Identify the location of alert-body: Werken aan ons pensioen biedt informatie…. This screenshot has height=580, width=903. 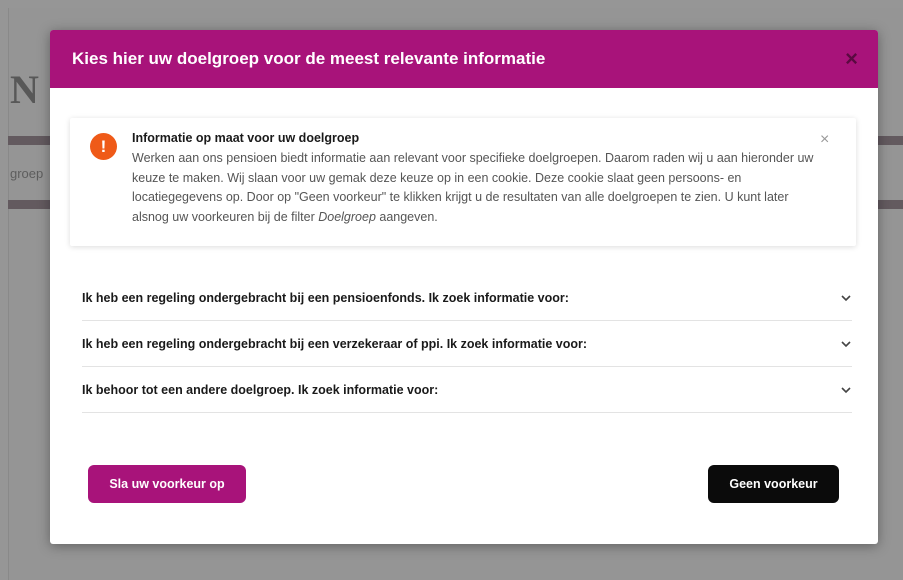
(477, 188).